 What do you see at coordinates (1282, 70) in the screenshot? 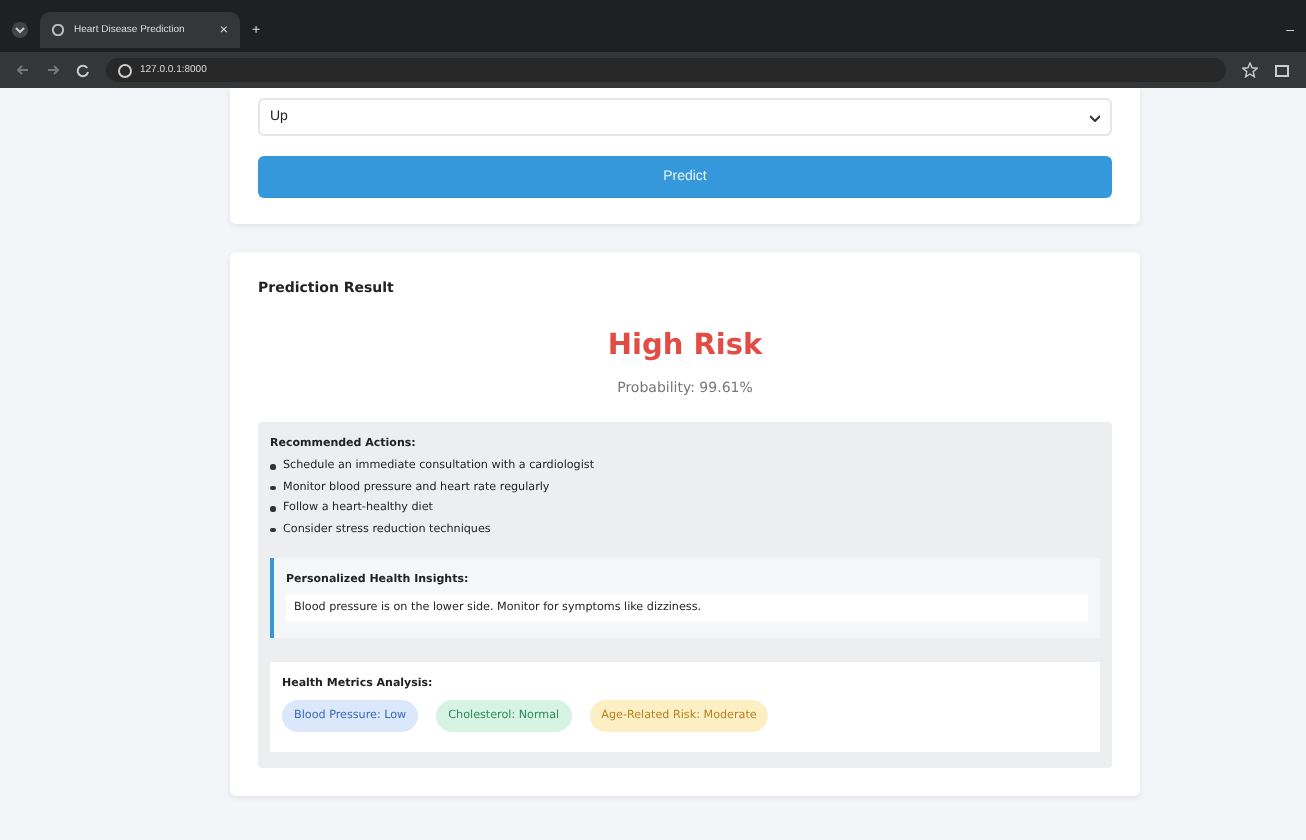
I see `extensions-icon` at bounding box center [1282, 70].